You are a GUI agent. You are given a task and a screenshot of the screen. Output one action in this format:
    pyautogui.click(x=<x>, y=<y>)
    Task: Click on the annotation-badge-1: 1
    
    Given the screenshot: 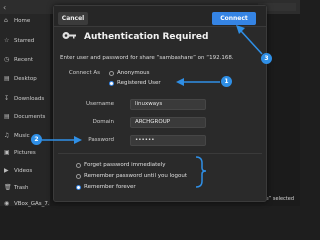 What is the action you would take?
    pyautogui.click(x=226, y=81)
    